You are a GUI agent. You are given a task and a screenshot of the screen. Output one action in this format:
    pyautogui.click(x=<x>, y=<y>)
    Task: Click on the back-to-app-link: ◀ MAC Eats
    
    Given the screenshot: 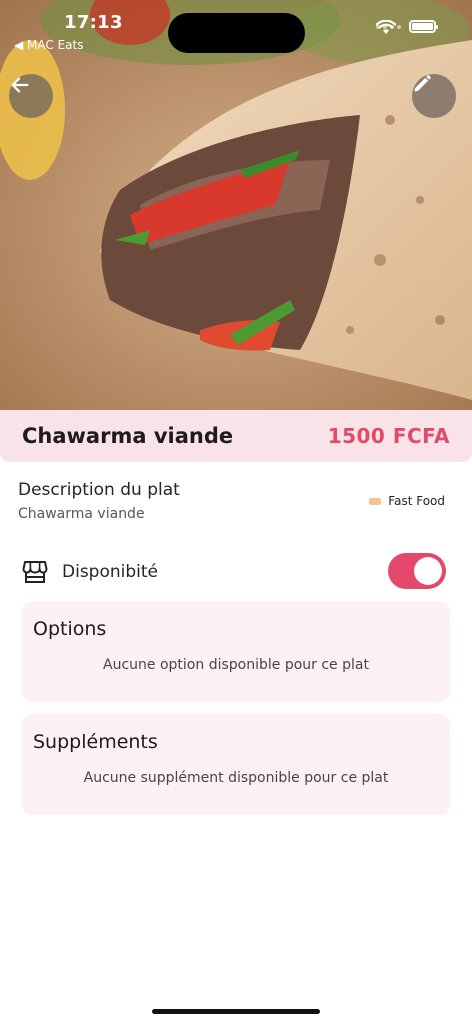 What is the action you would take?
    pyautogui.click(x=48, y=45)
    